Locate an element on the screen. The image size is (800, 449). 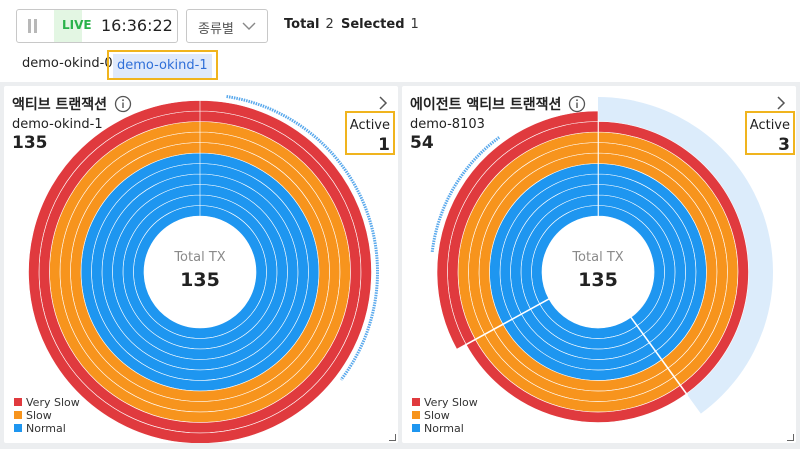
agent-tab-demo-okind-1: demo-okind-1 is located at coordinates (162, 65).